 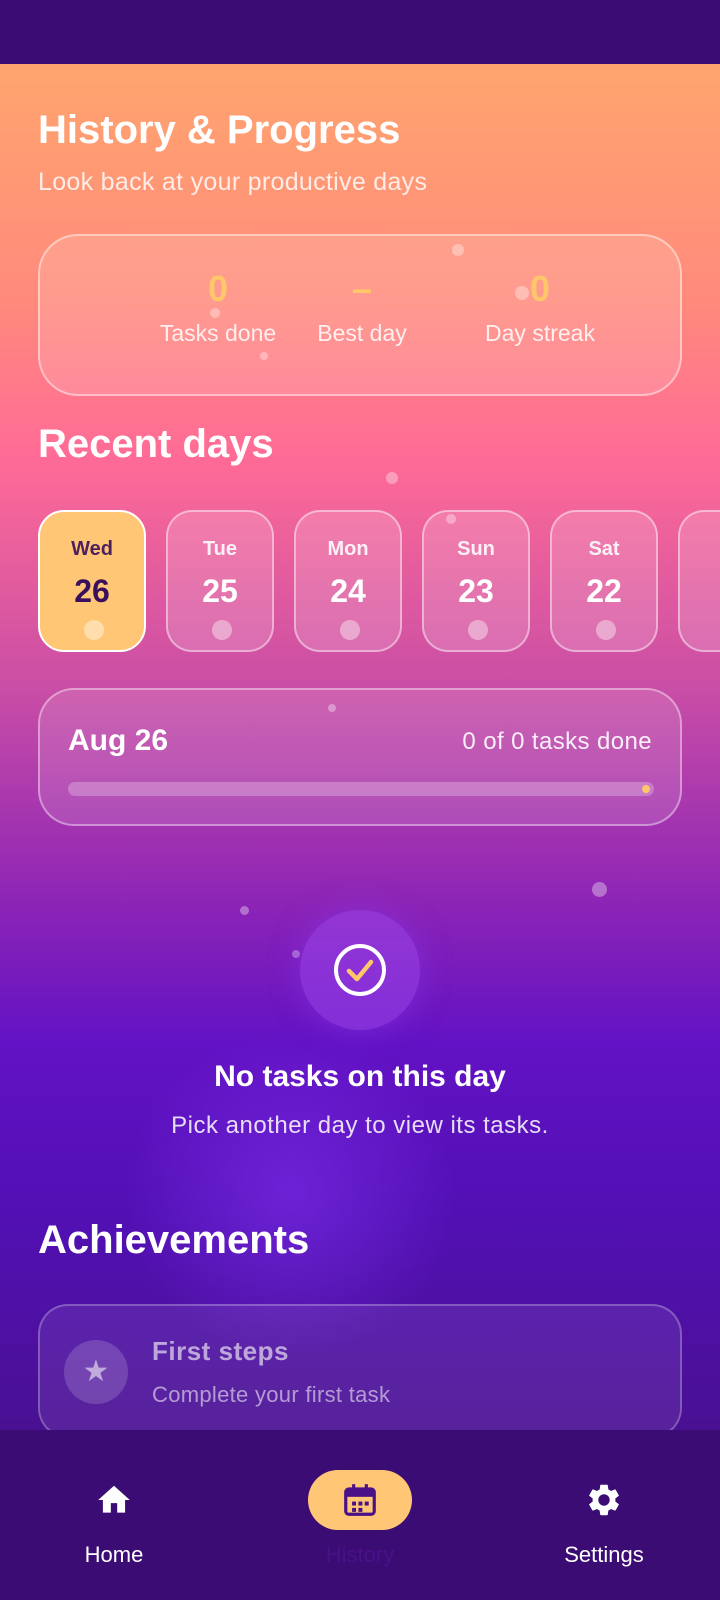 What do you see at coordinates (348, 591) in the screenshot?
I see `day-number: 24` at bounding box center [348, 591].